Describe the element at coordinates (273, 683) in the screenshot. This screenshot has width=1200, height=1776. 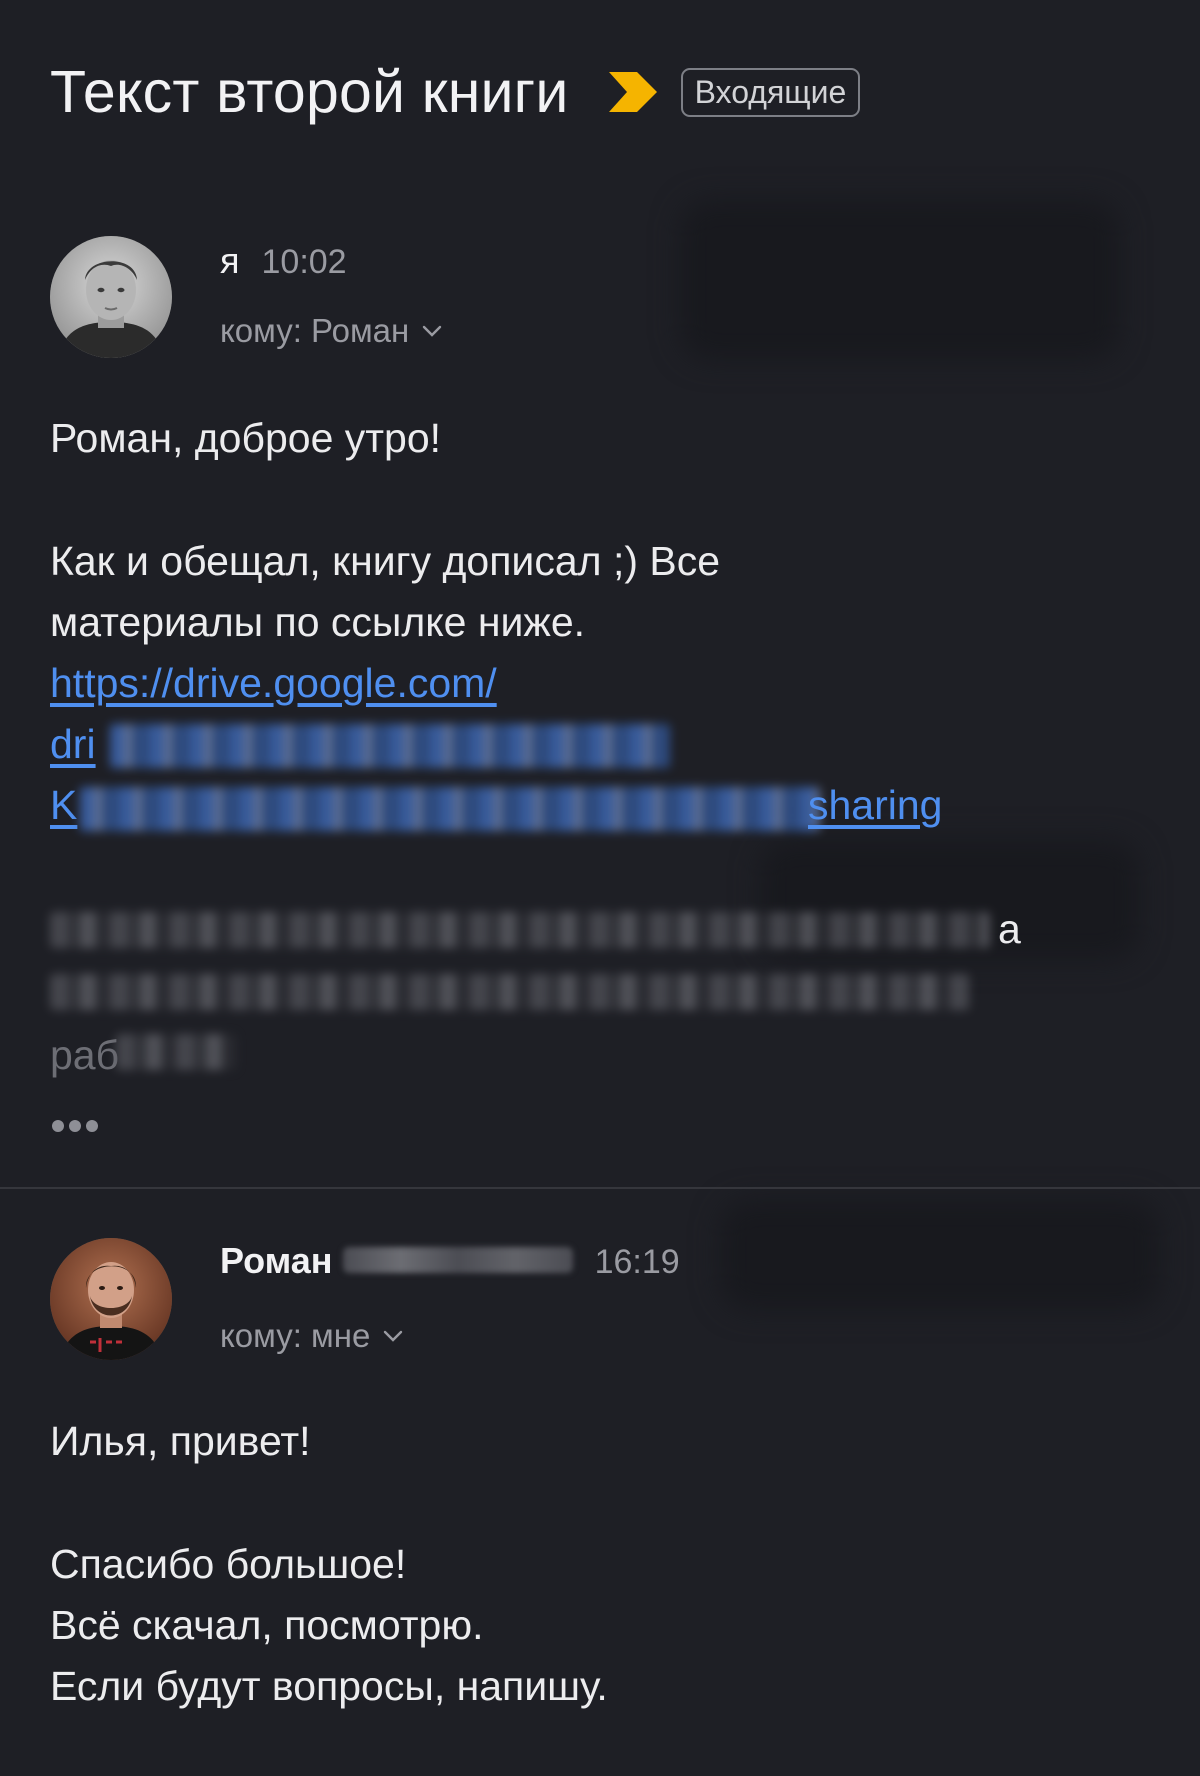
I see `drive-link: https://drive.google.com/` at that location.